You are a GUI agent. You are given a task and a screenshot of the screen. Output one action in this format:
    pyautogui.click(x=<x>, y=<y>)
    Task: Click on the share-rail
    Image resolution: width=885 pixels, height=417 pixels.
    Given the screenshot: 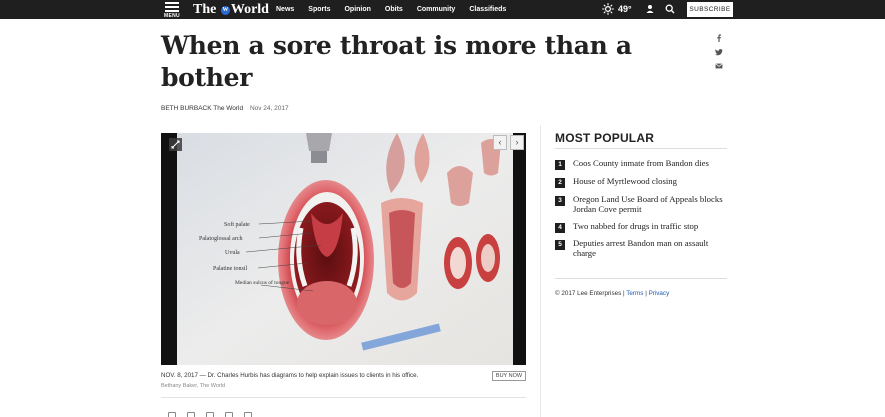 What is the action you would take?
    pyautogui.click(x=720, y=55)
    